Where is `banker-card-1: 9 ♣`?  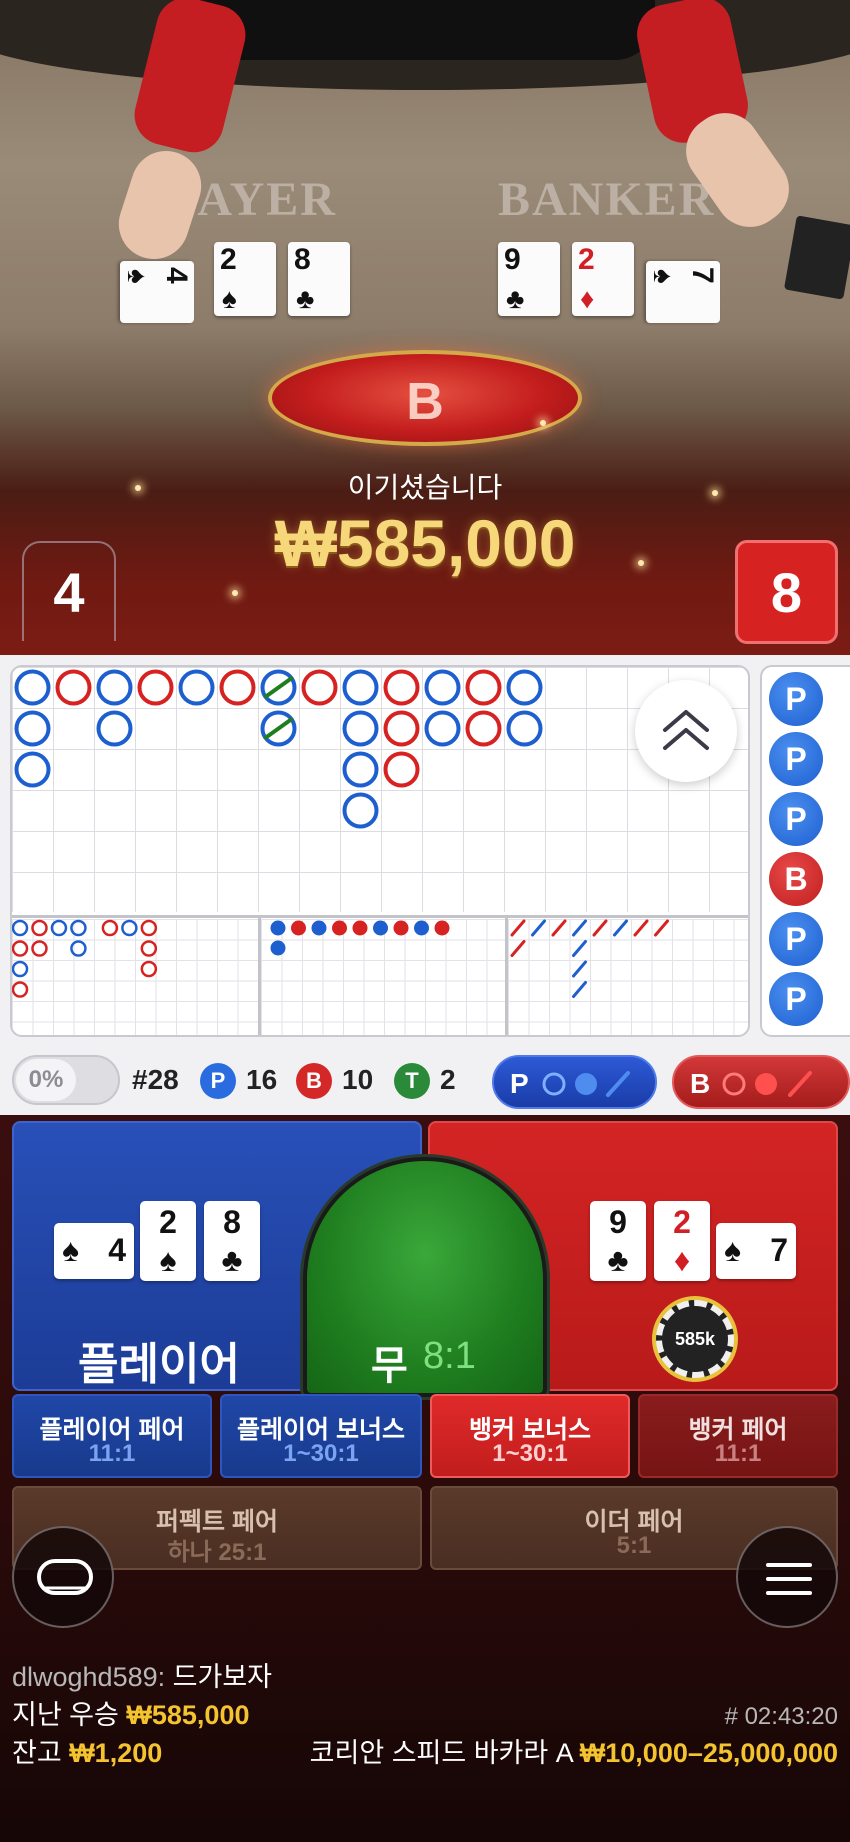
banker-card-1: 9 ♣ is located at coordinates (618, 1241).